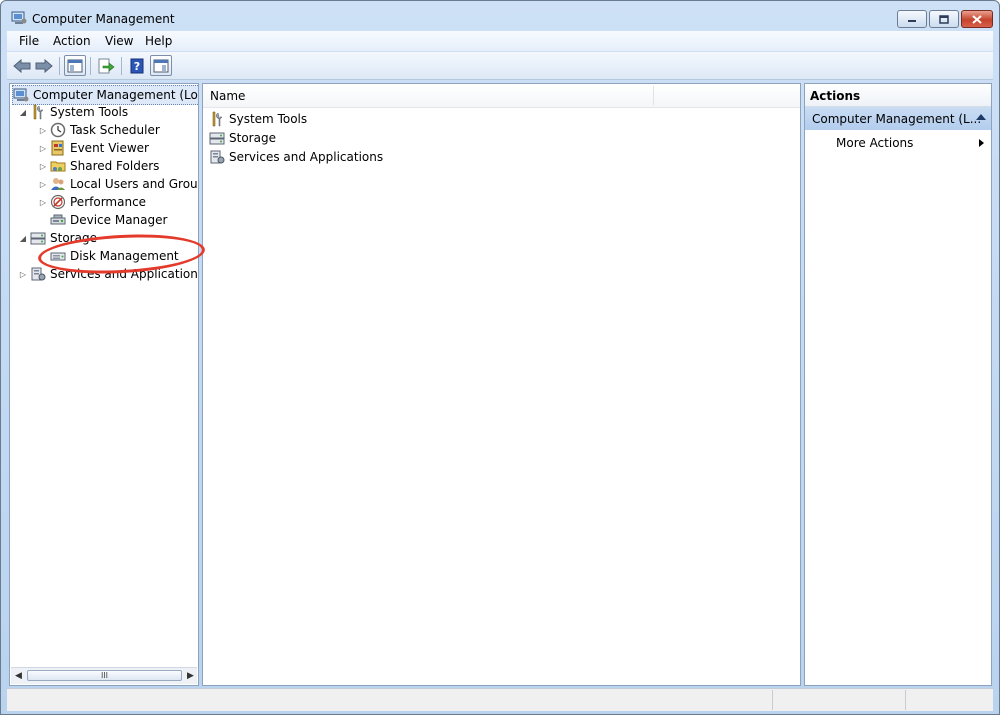 This screenshot has height=715, width=1000. I want to click on help-icon: ?, so click(137, 65).